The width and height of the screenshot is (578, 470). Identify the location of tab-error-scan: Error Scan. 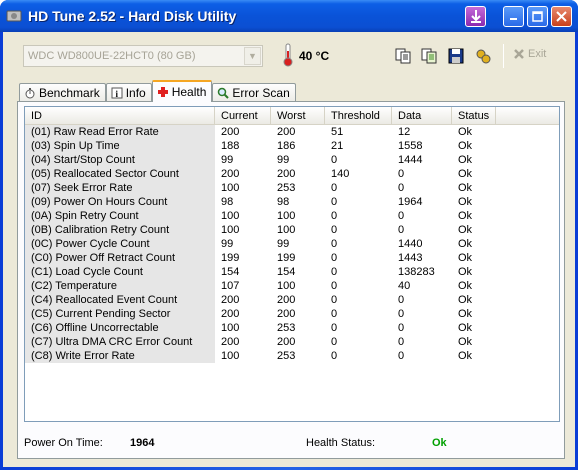
(254, 92).